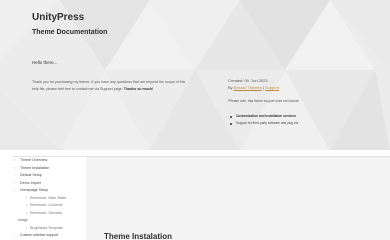  What do you see at coordinates (272, 87) in the screenshot?
I see `support-link: Support` at bounding box center [272, 87].